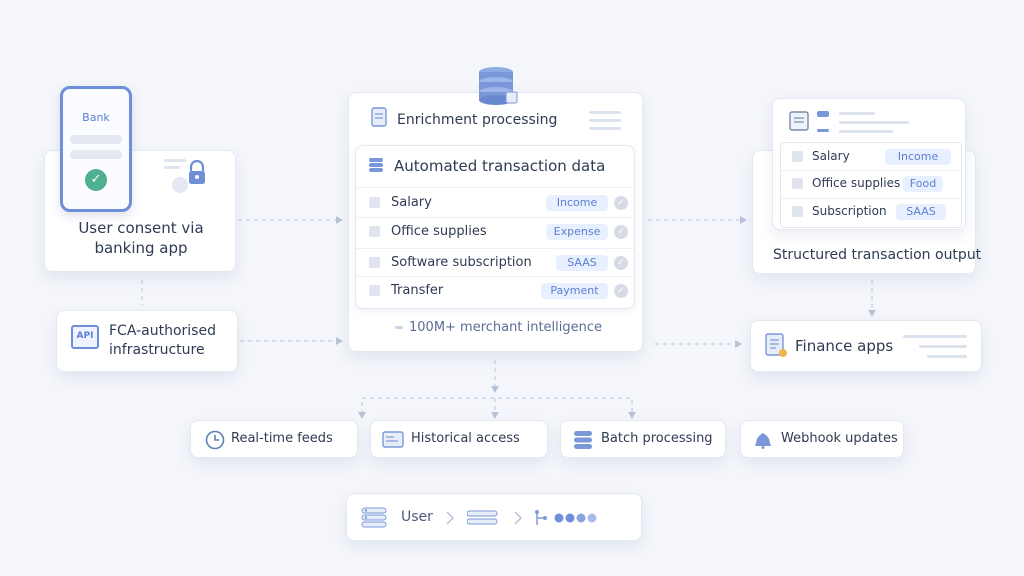  What do you see at coordinates (465, 438) in the screenshot?
I see `feature-label: Historical access` at bounding box center [465, 438].